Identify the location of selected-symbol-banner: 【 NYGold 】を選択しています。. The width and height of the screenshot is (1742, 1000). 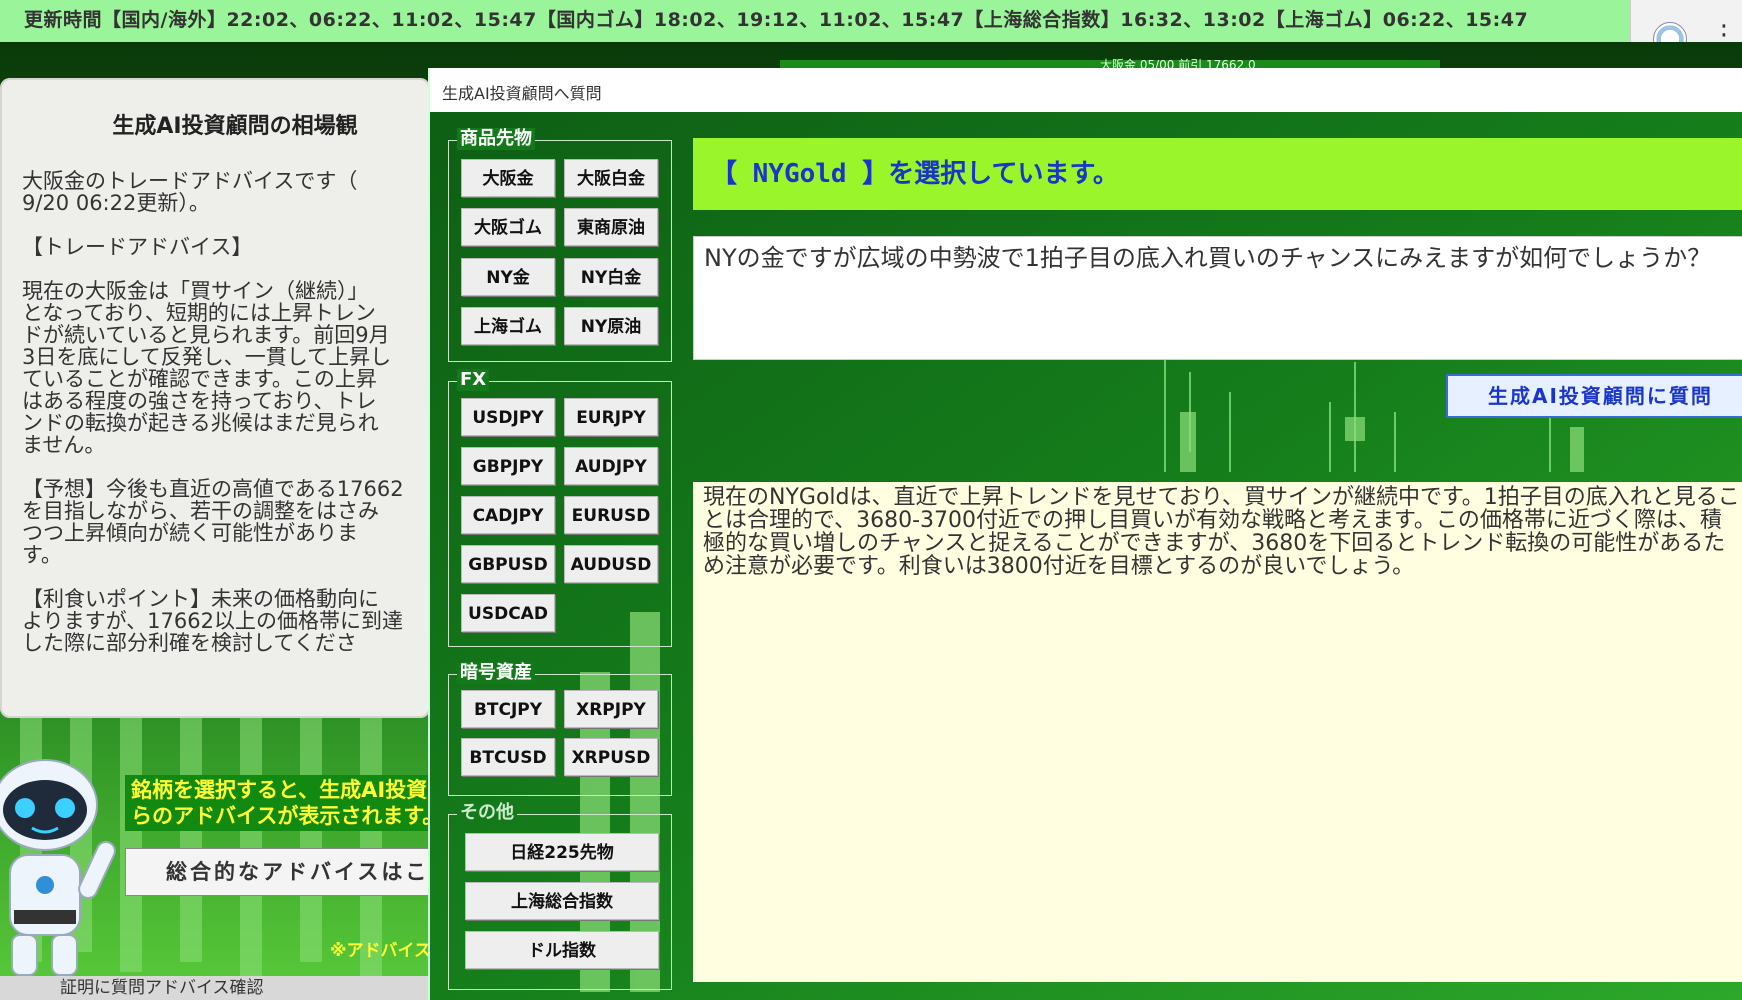
(1217, 174).